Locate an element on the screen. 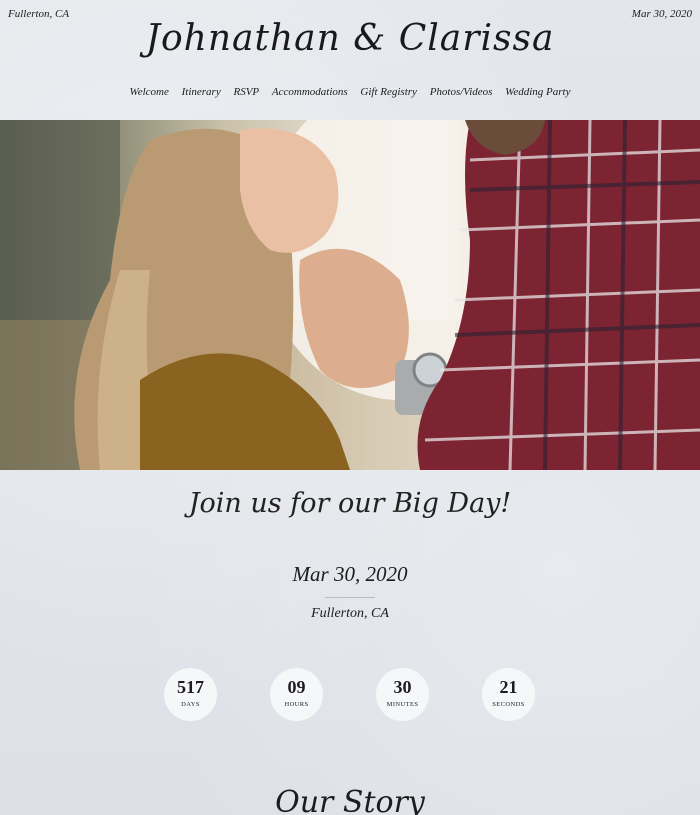 The image size is (700, 815). countdown-days: 517 DAYS is located at coordinates (190, 694).